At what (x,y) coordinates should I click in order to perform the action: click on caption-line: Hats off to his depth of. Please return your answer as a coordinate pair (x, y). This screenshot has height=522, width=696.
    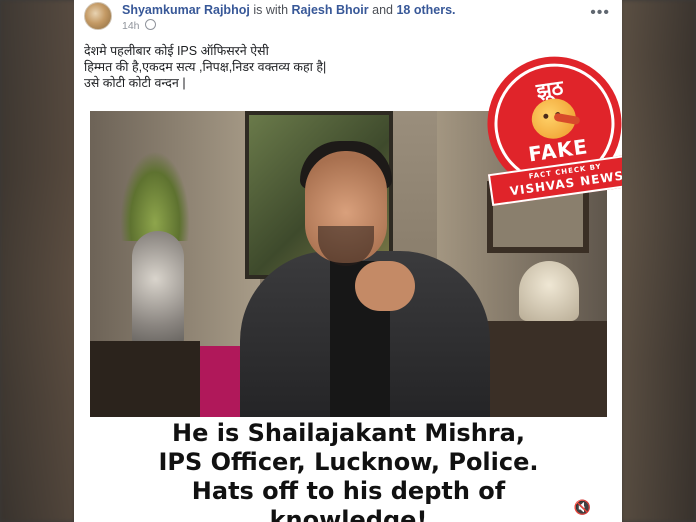
    Looking at the image, I should click on (348, 491).